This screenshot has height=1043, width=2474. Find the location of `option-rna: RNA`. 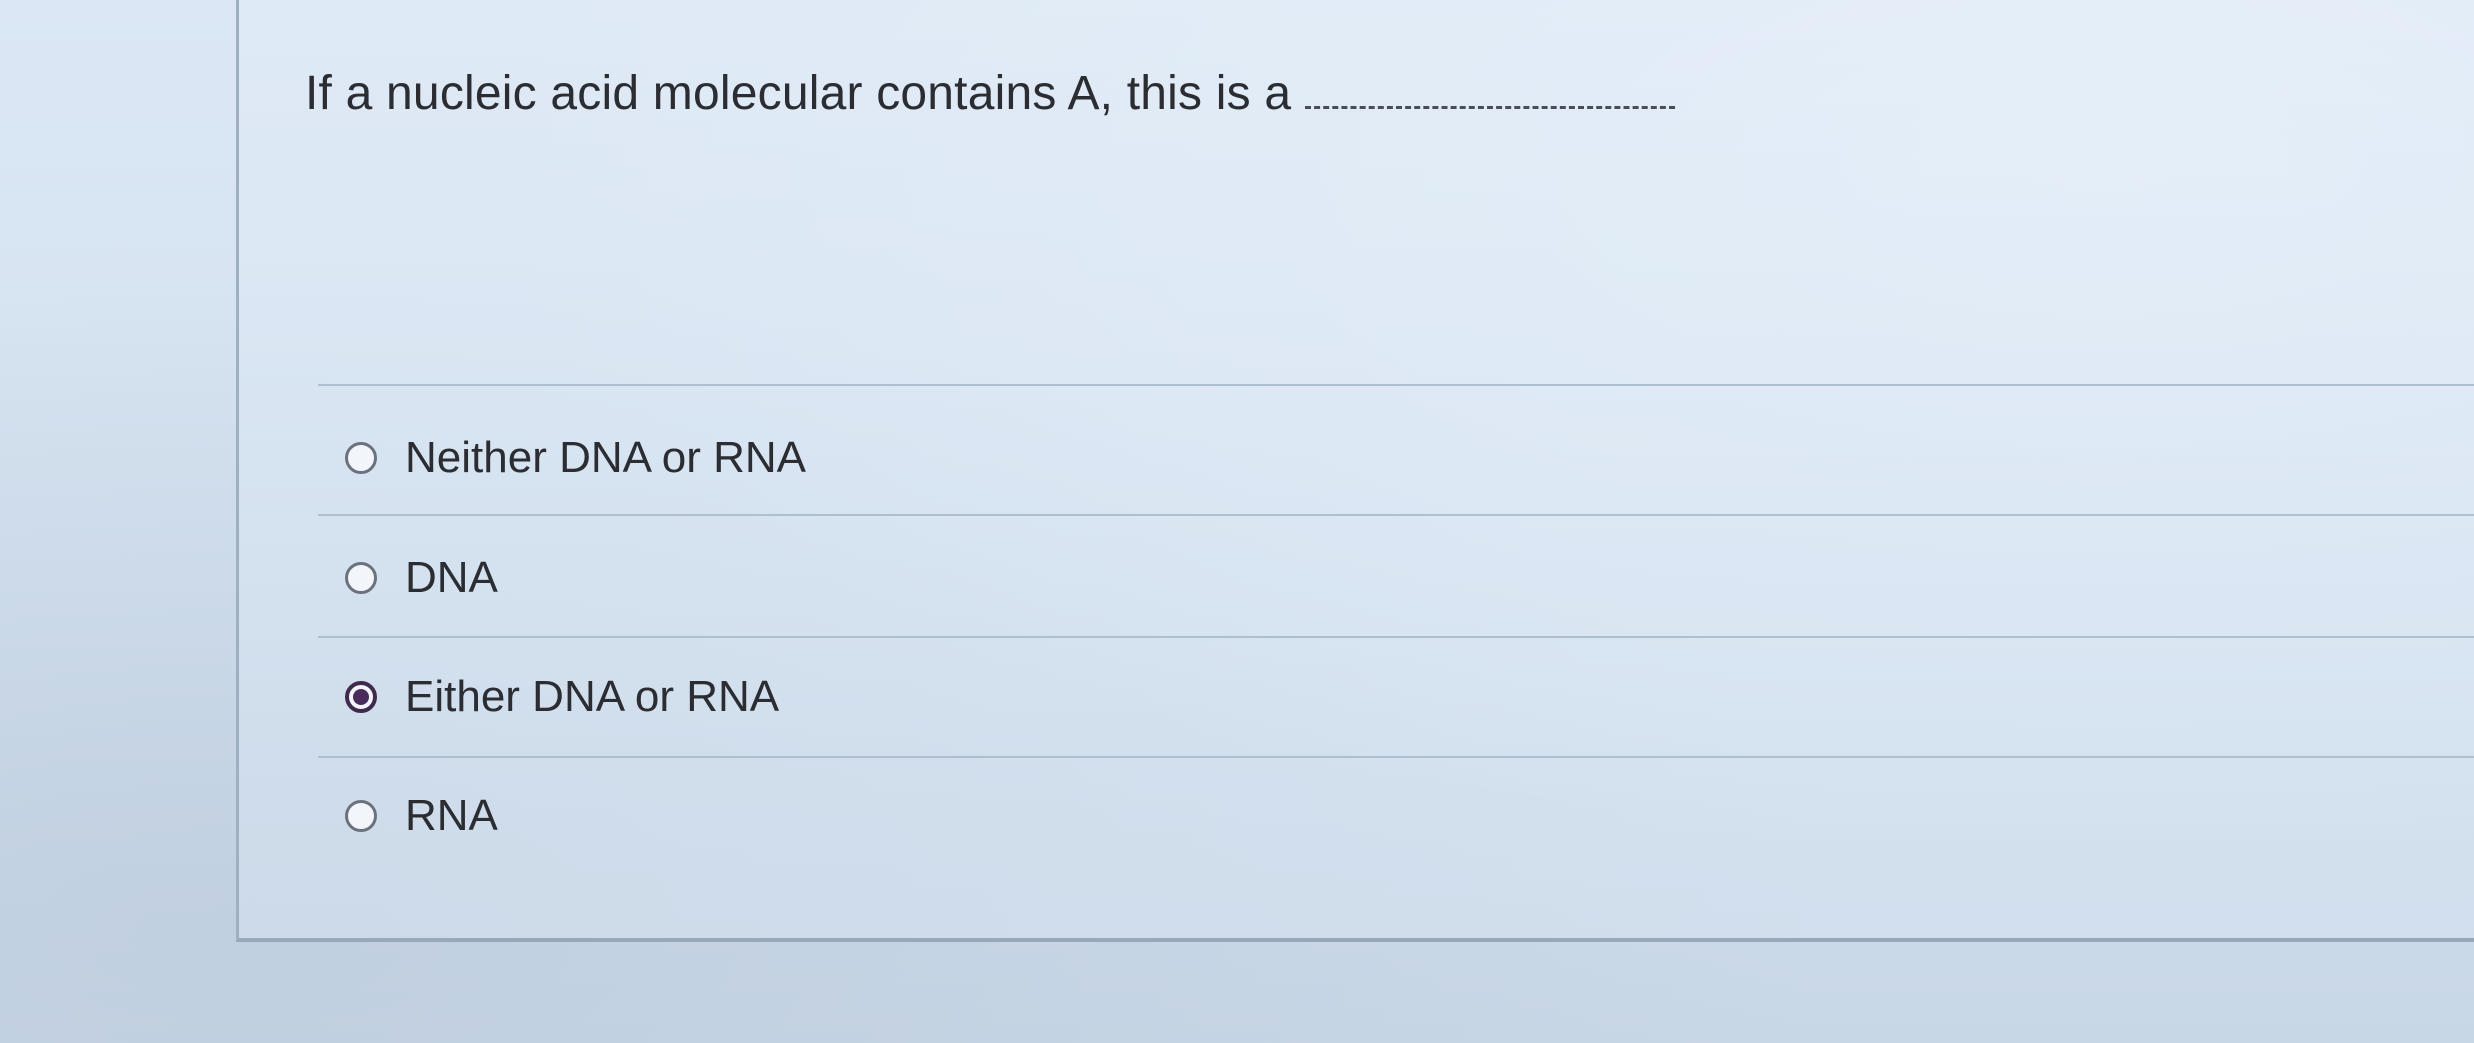

option-rna: RNA is located at coordinates (421, 816).